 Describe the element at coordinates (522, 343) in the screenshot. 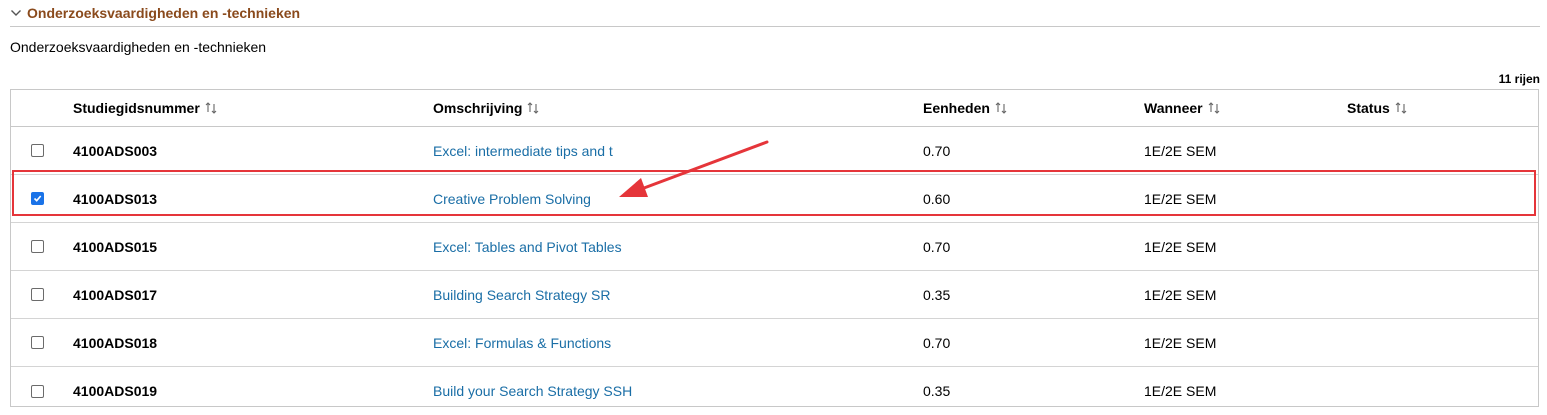

I see `row-description-link: Excel: Formulas & Functions` at that location.